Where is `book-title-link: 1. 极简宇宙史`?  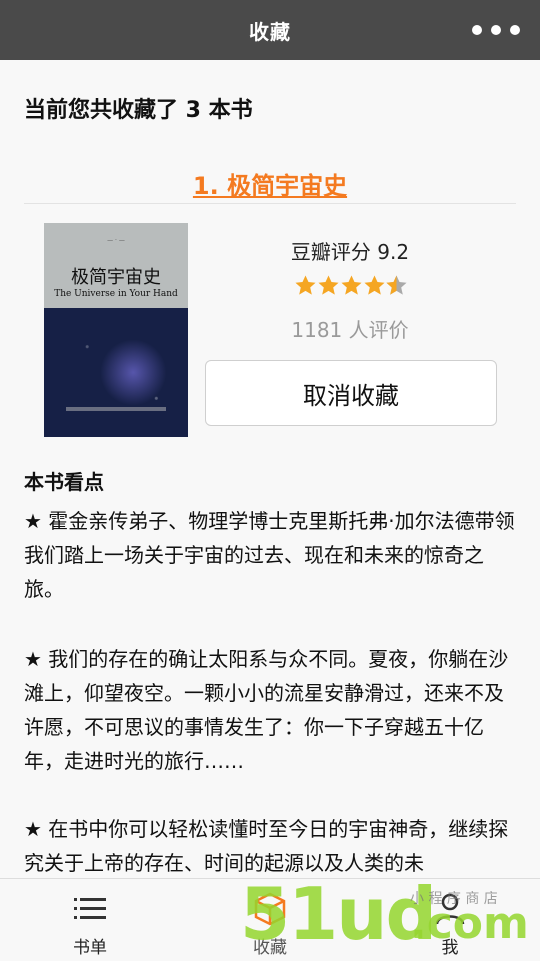
book-title-link: 1. 极简宇宙史 is located at coordinates (270, 183).